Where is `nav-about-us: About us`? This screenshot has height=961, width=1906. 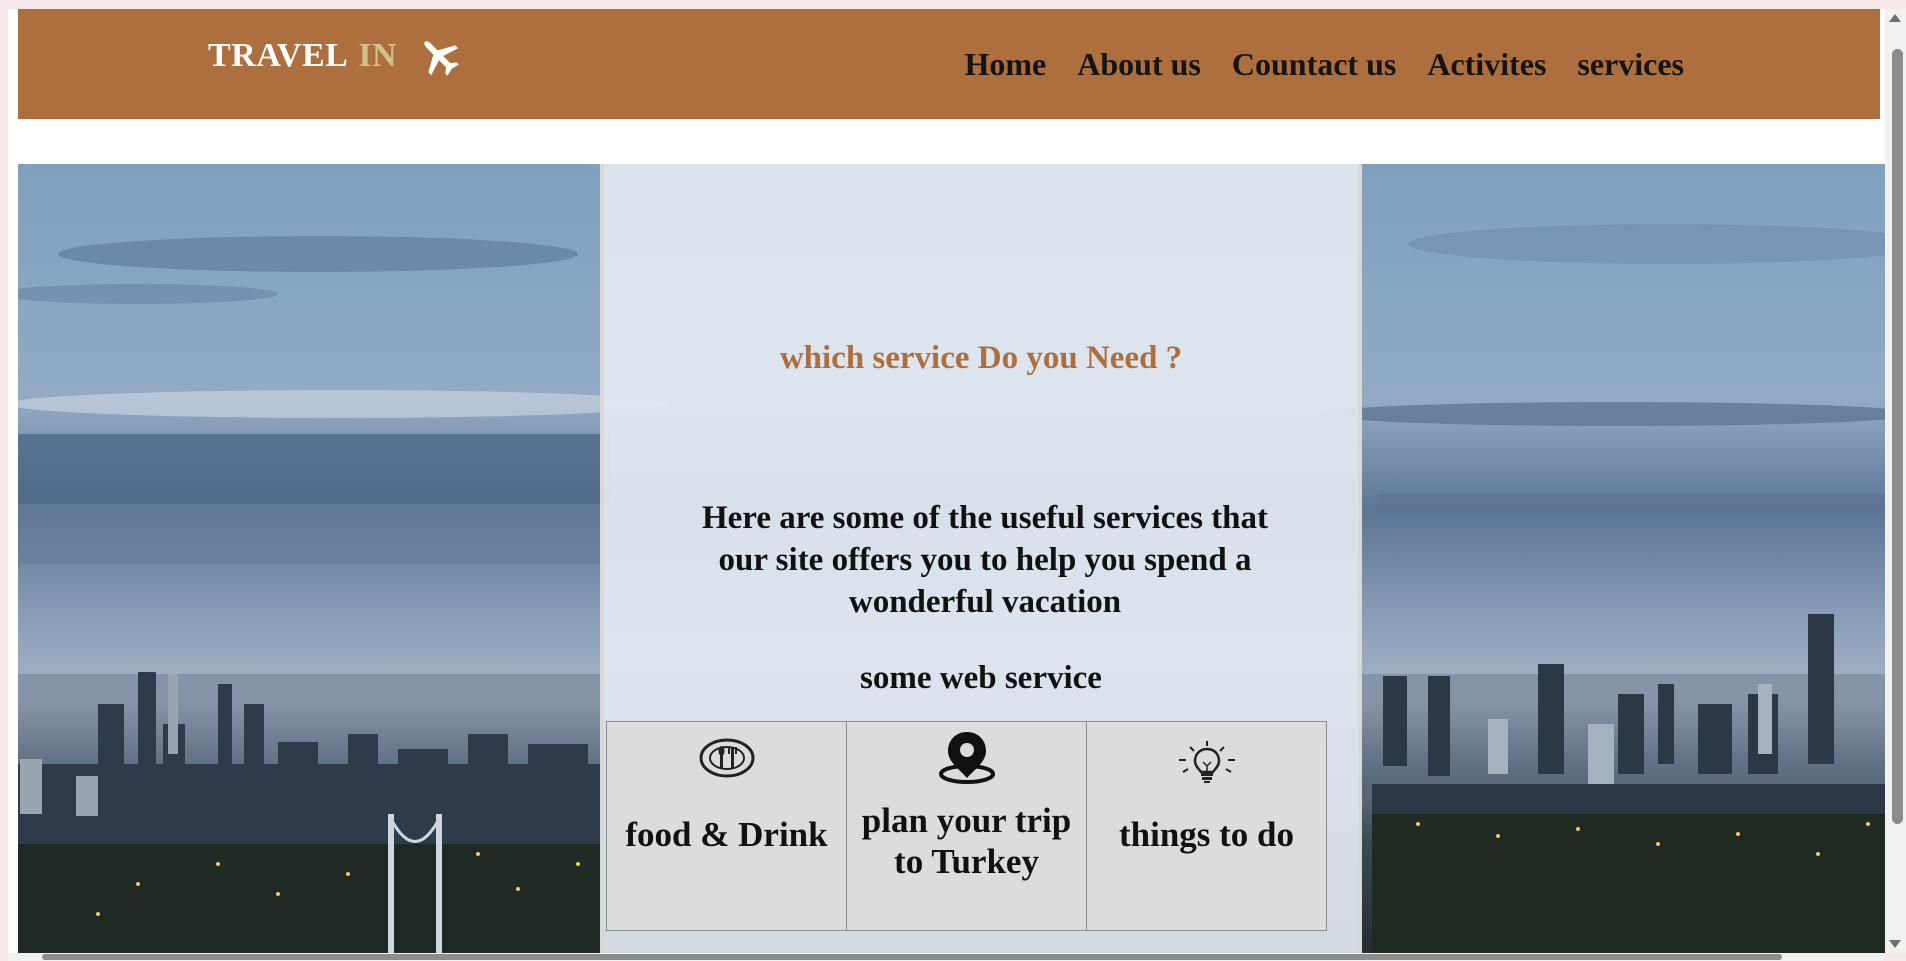 nav-about-us: About us is located at coordinates (1139, 64).